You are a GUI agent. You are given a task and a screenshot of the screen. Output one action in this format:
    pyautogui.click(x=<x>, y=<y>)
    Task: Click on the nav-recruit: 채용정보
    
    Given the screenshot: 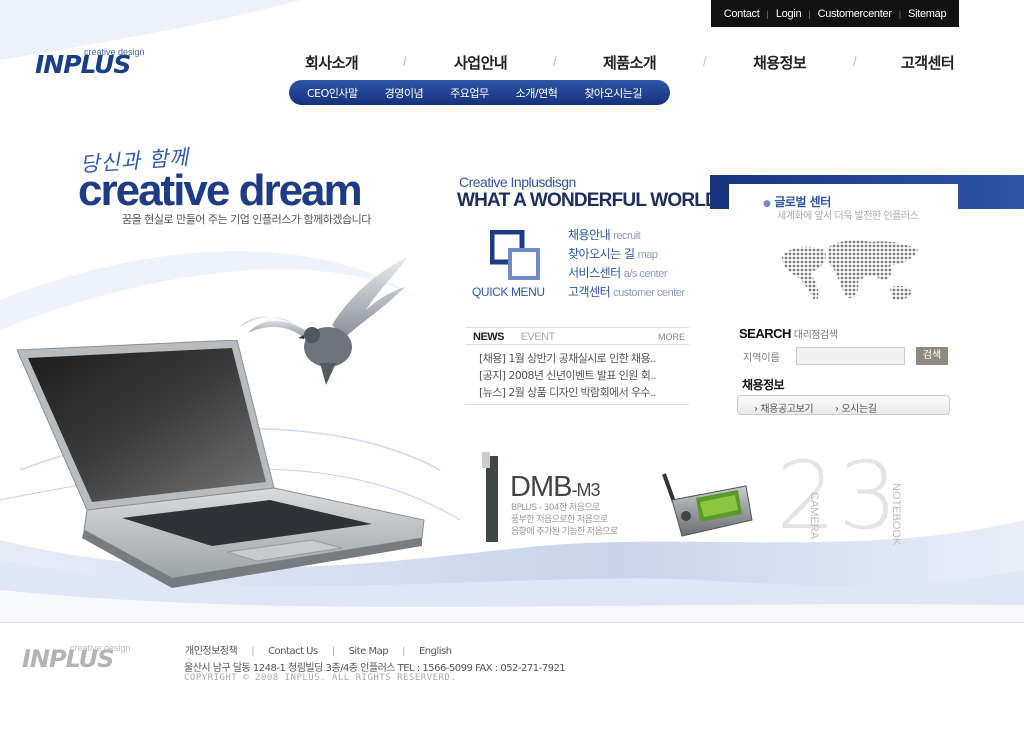 What is the action you would take?
    pyautogui.click(x=780, y=62)
    